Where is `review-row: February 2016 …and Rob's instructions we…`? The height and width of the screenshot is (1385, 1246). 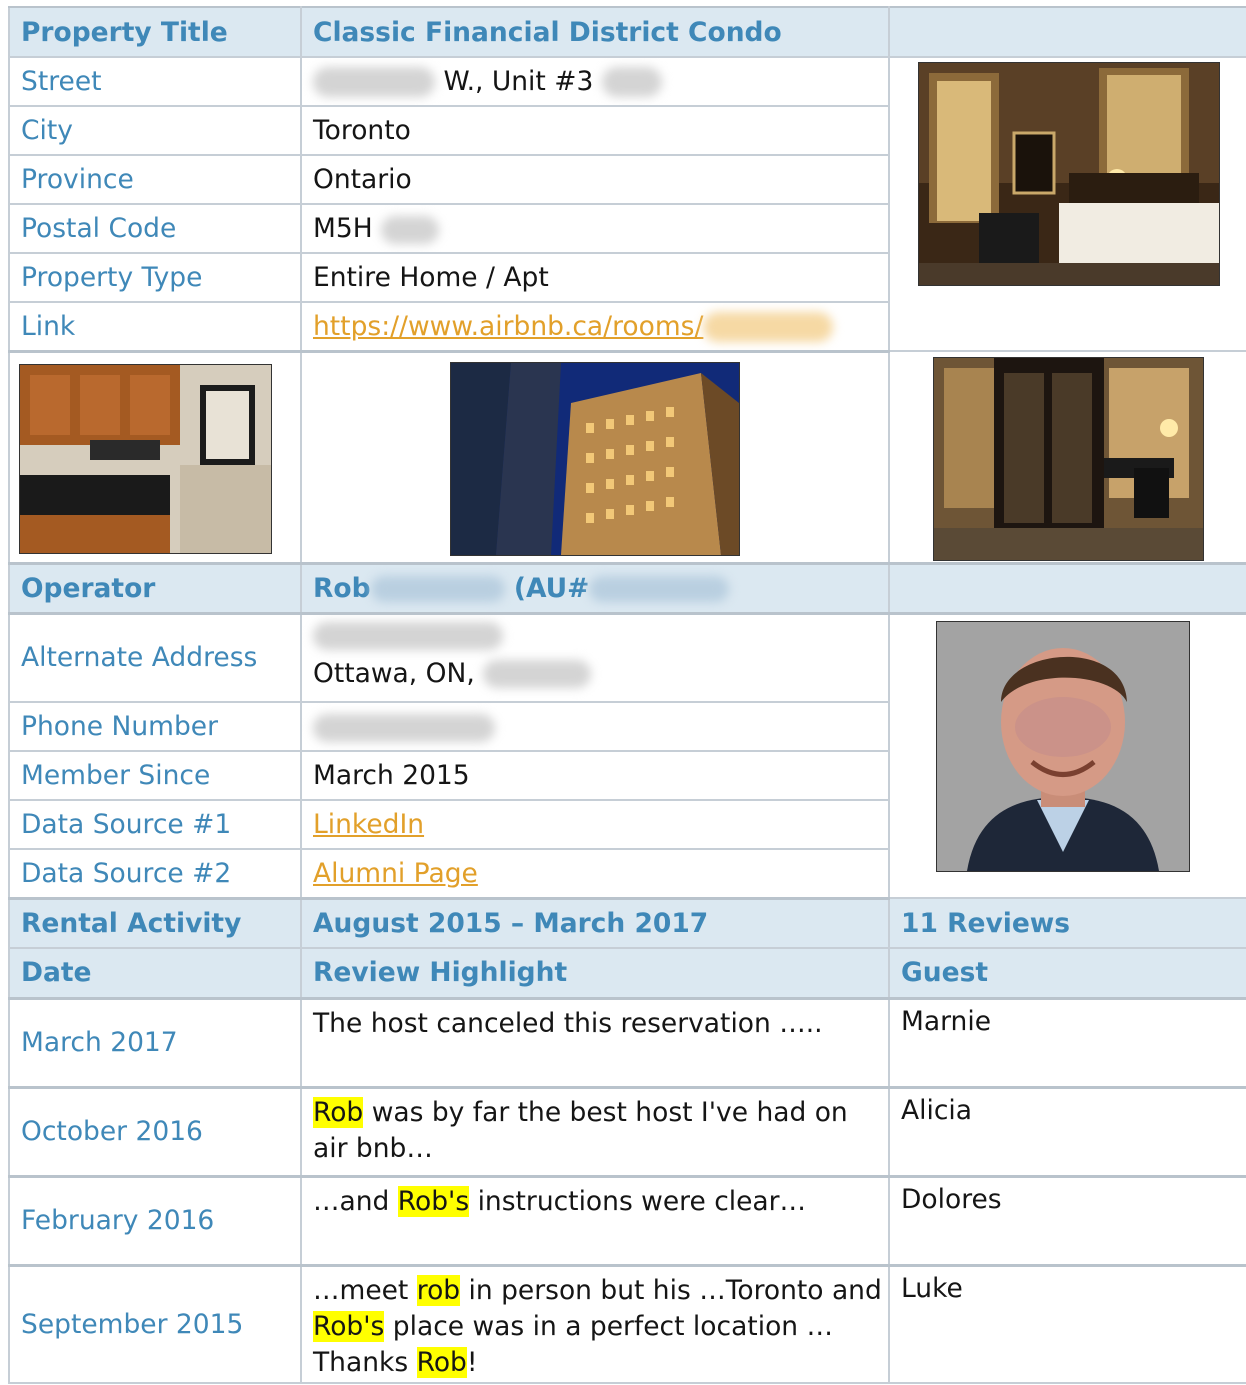
review-row: February 2016 …and Rob's instructions we… is located at coordinates (627, 1221).